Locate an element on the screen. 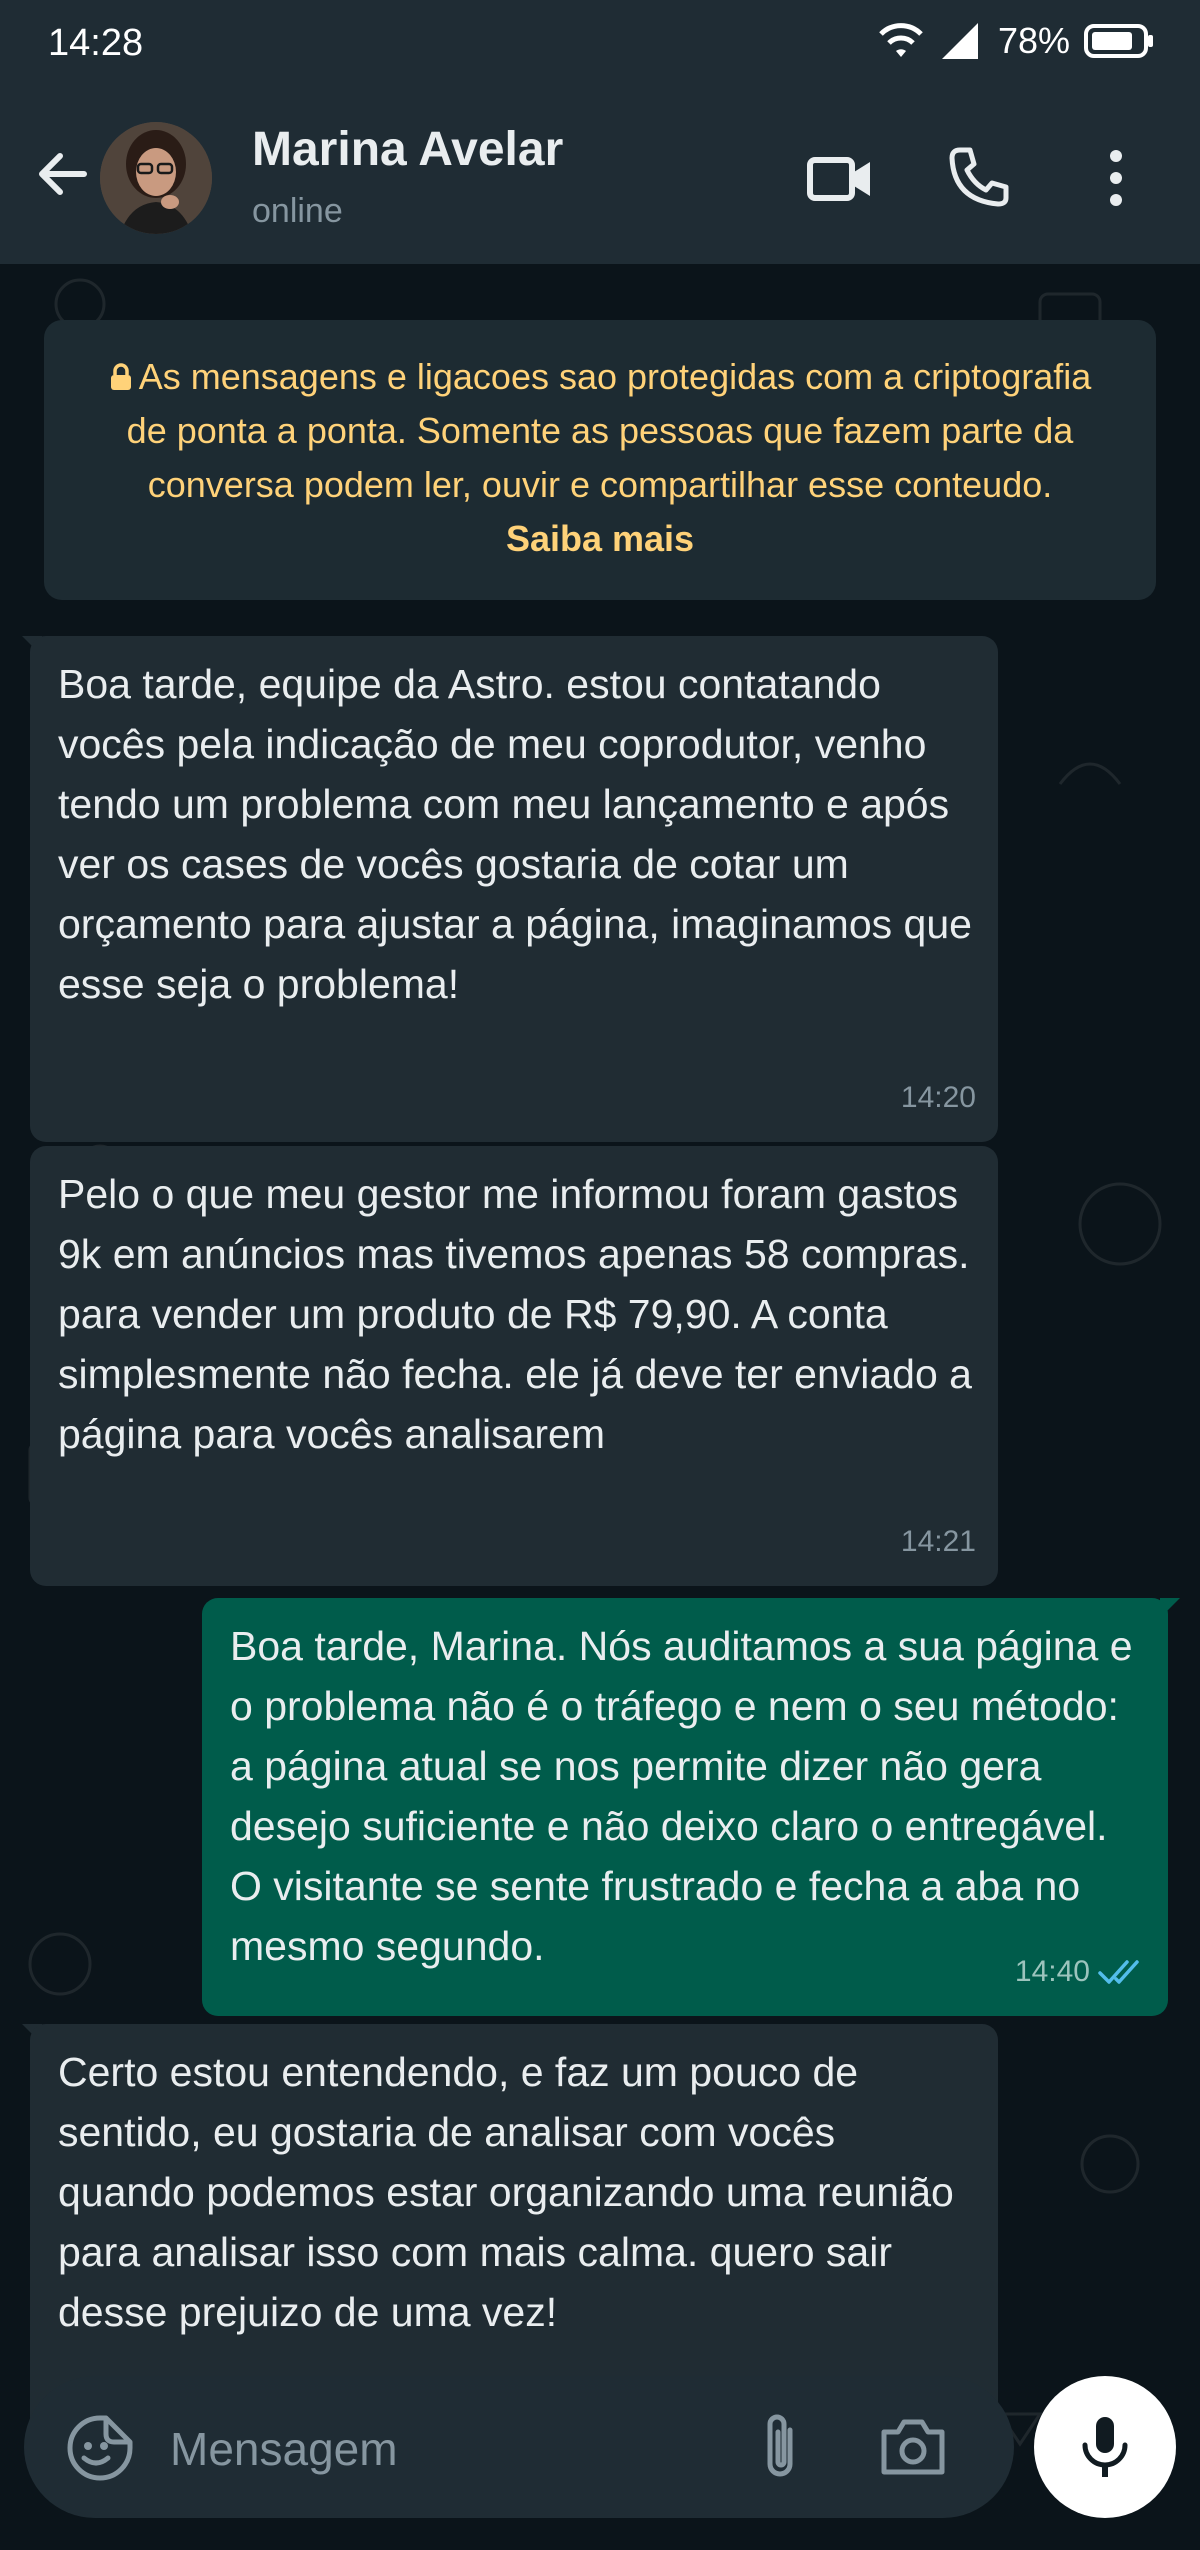  read-receipt-icon is located at coordinates (1118, 1972).